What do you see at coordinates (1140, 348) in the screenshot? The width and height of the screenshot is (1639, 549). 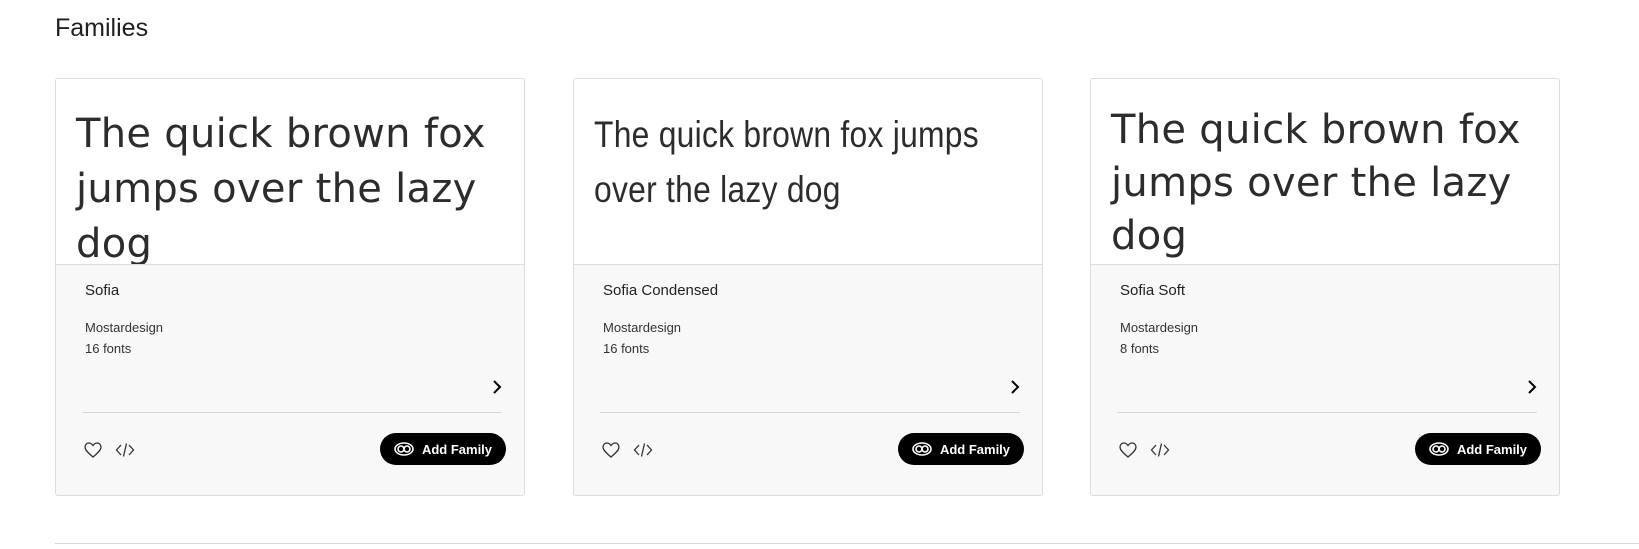 I see `font-count: 8 fonts` at bounding box center [1140, 348].